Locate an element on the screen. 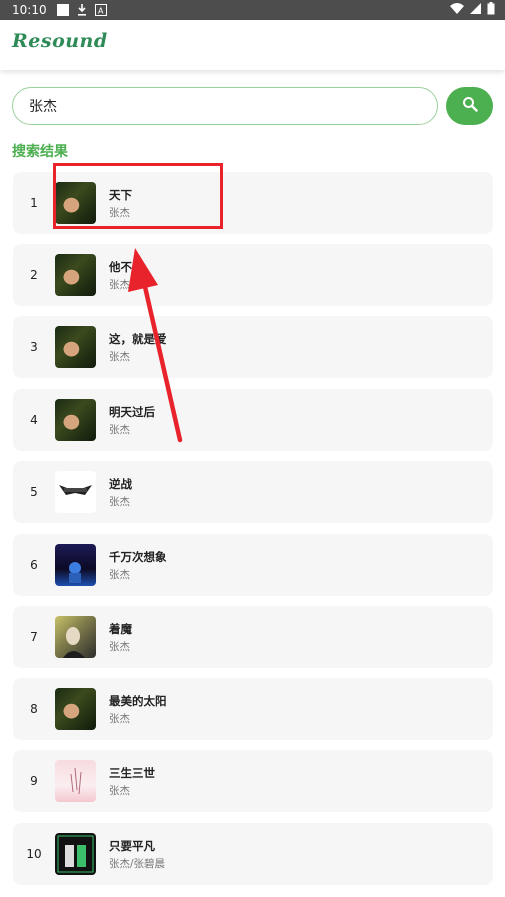  song-row: 3 这，就是爱 张杰 is located at coordinates (253, 347).